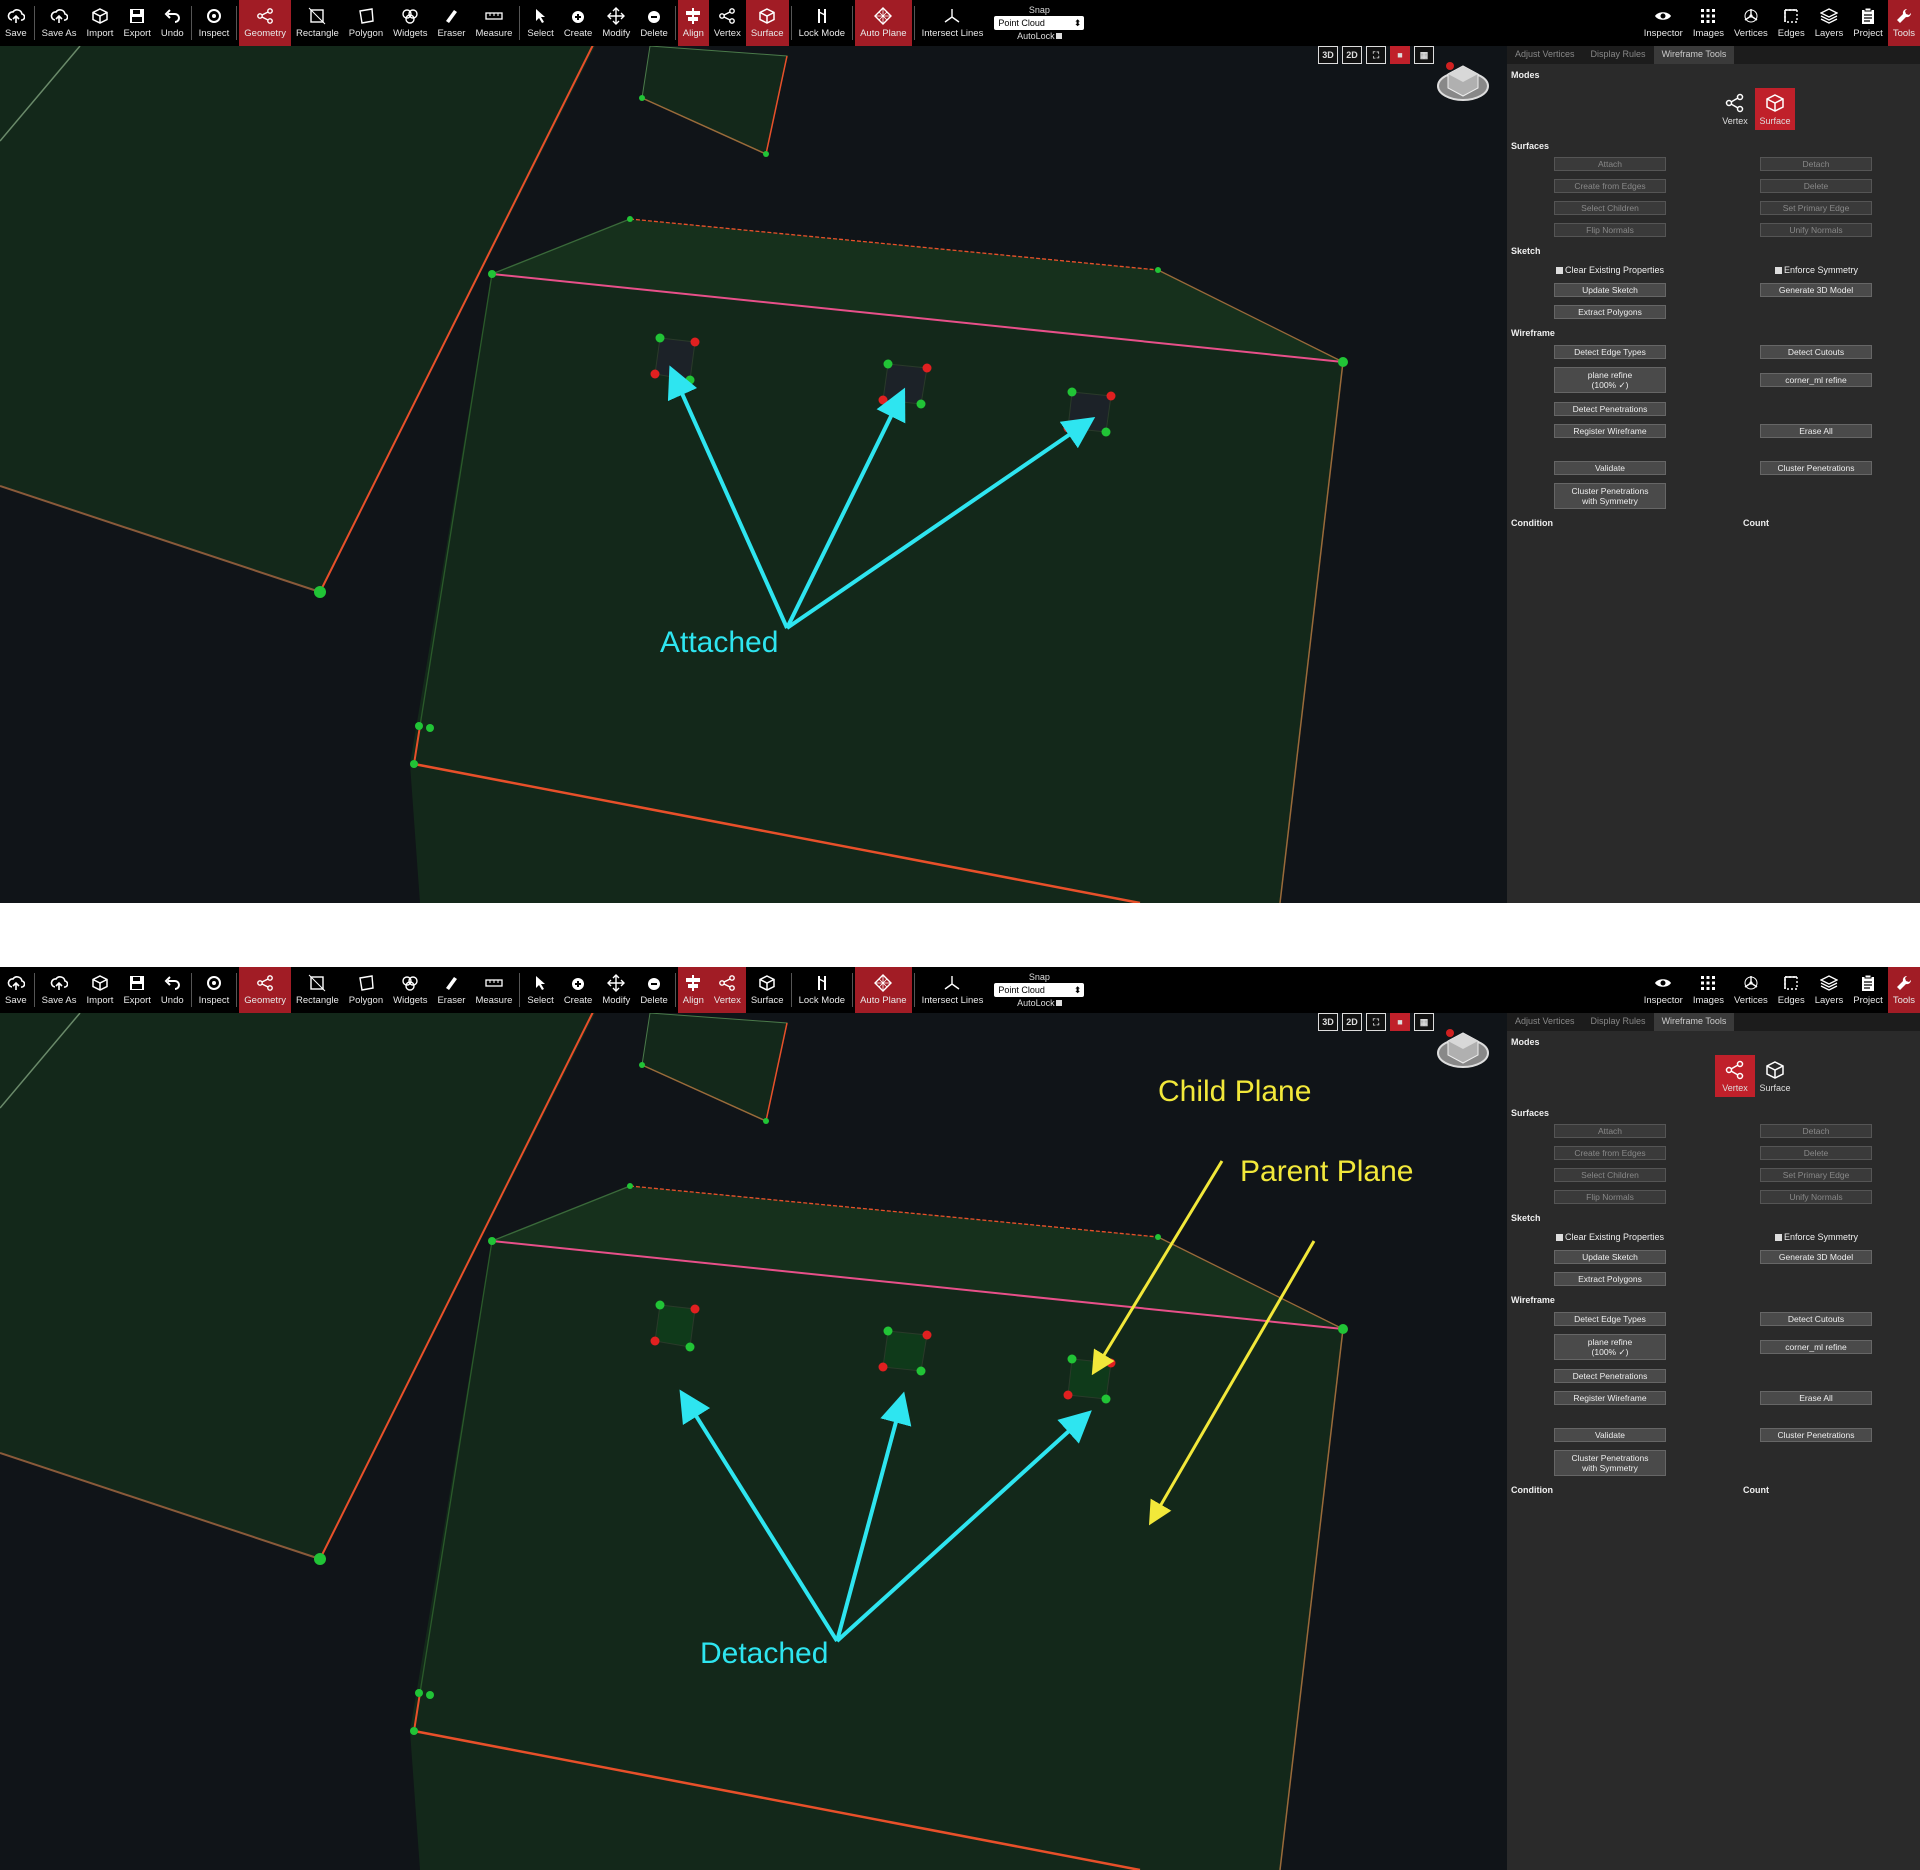  I want to click on plane-refine-button: plane refine (100% ✓), so click(1610, 380).